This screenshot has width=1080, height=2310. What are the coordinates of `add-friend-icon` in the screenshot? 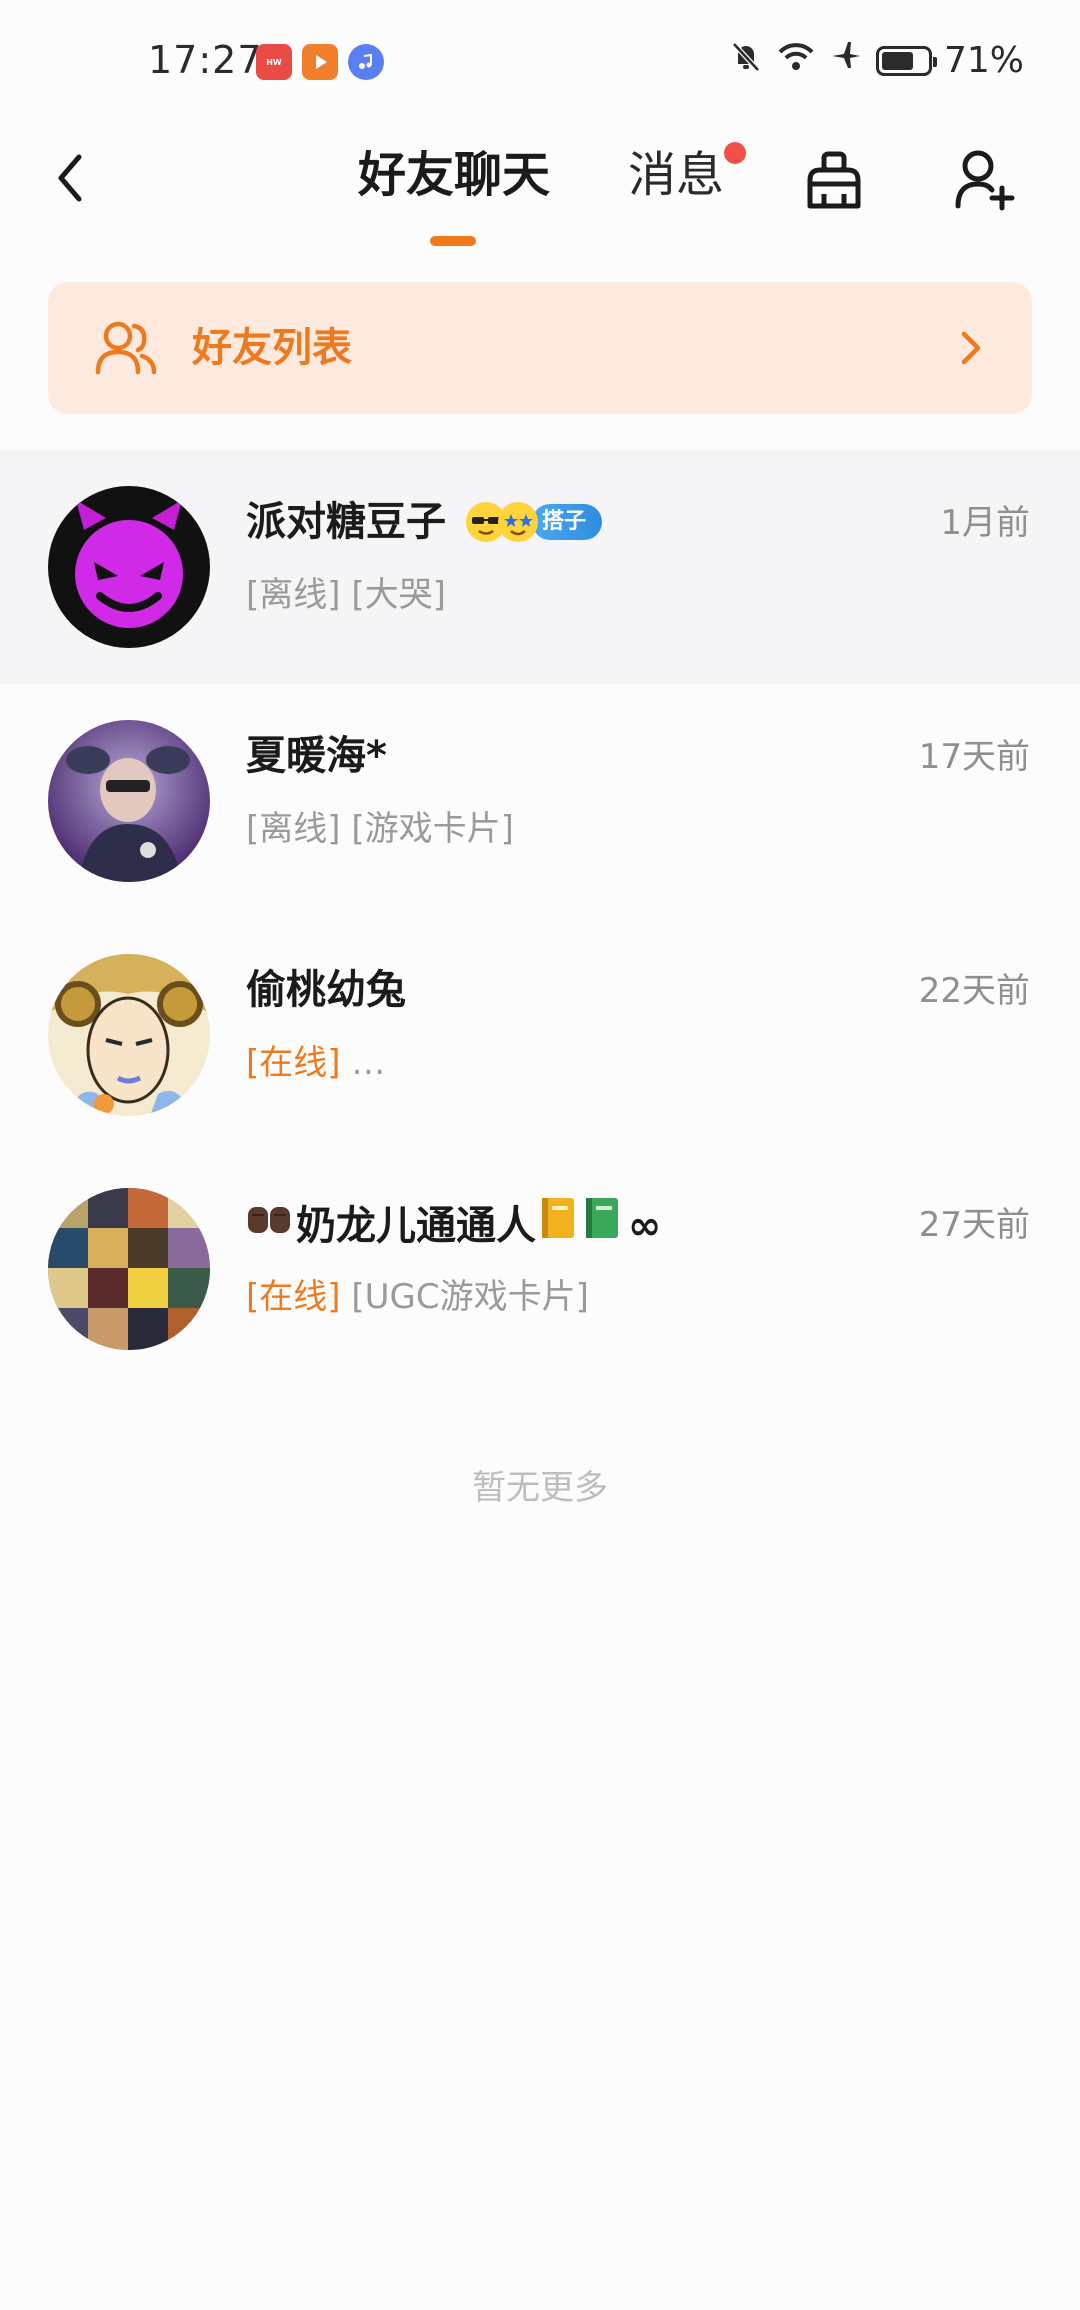 It's located at (985, 180).